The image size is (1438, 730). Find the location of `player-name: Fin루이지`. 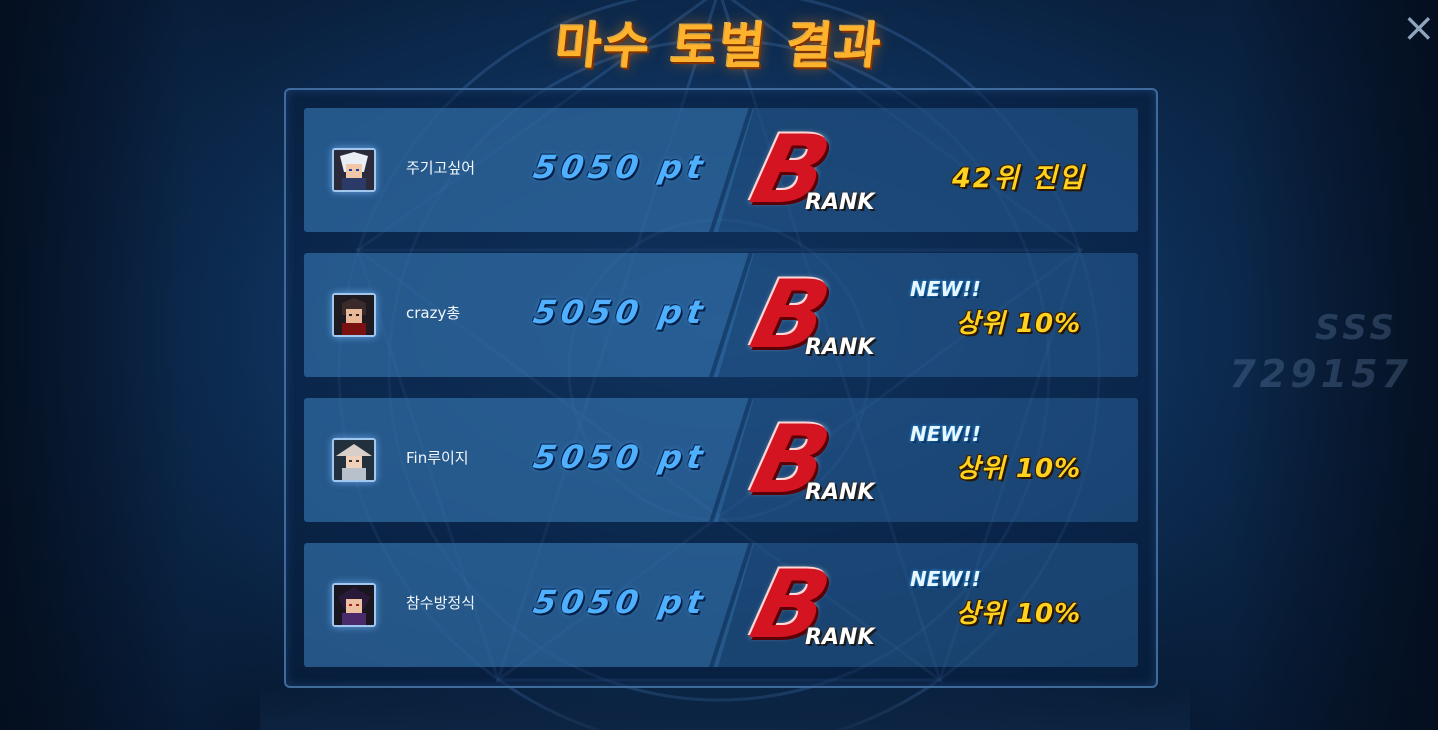

player-name: Fin루이지 is located at coordinates (437, 458).